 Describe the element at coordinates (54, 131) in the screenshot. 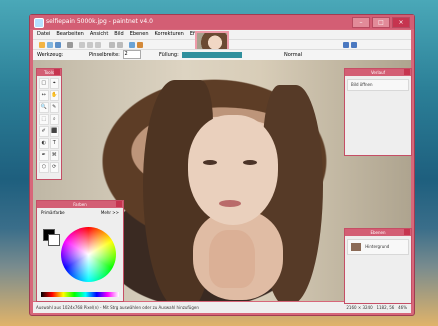

I see `tool-fill: ⬛` at that location.